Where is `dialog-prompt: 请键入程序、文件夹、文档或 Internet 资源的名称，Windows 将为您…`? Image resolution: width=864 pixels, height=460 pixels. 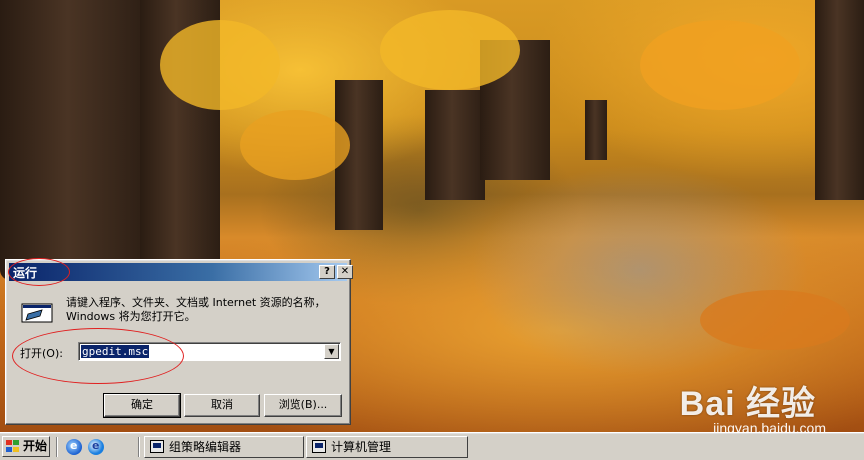 dialog-prompt: 请键入程序、文件夹、文档或 Internet 资源的名称，Windows 将为您… is located at coordinates (196, 309).